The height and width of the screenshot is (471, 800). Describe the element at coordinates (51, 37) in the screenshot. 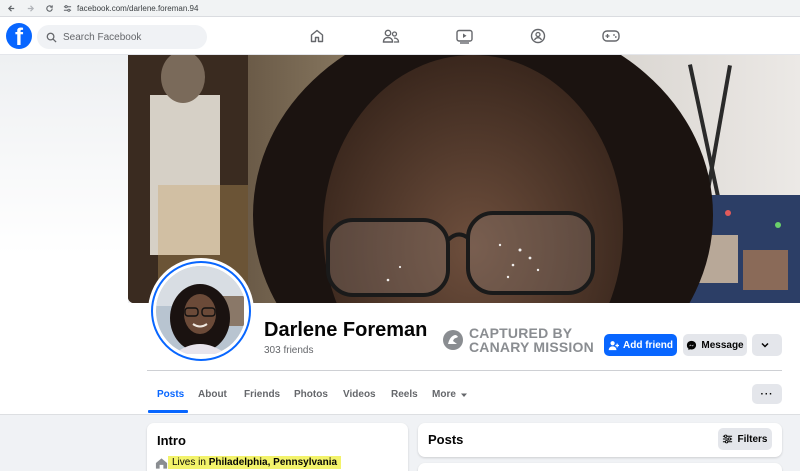

I see `search-icon` at that location.